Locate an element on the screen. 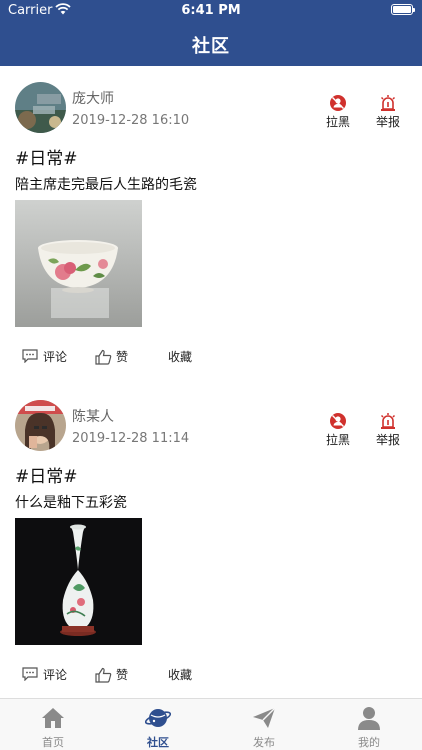 This screenshot has height=750, width=422. tab-community: 社区 is located at coordinates (158, 727).